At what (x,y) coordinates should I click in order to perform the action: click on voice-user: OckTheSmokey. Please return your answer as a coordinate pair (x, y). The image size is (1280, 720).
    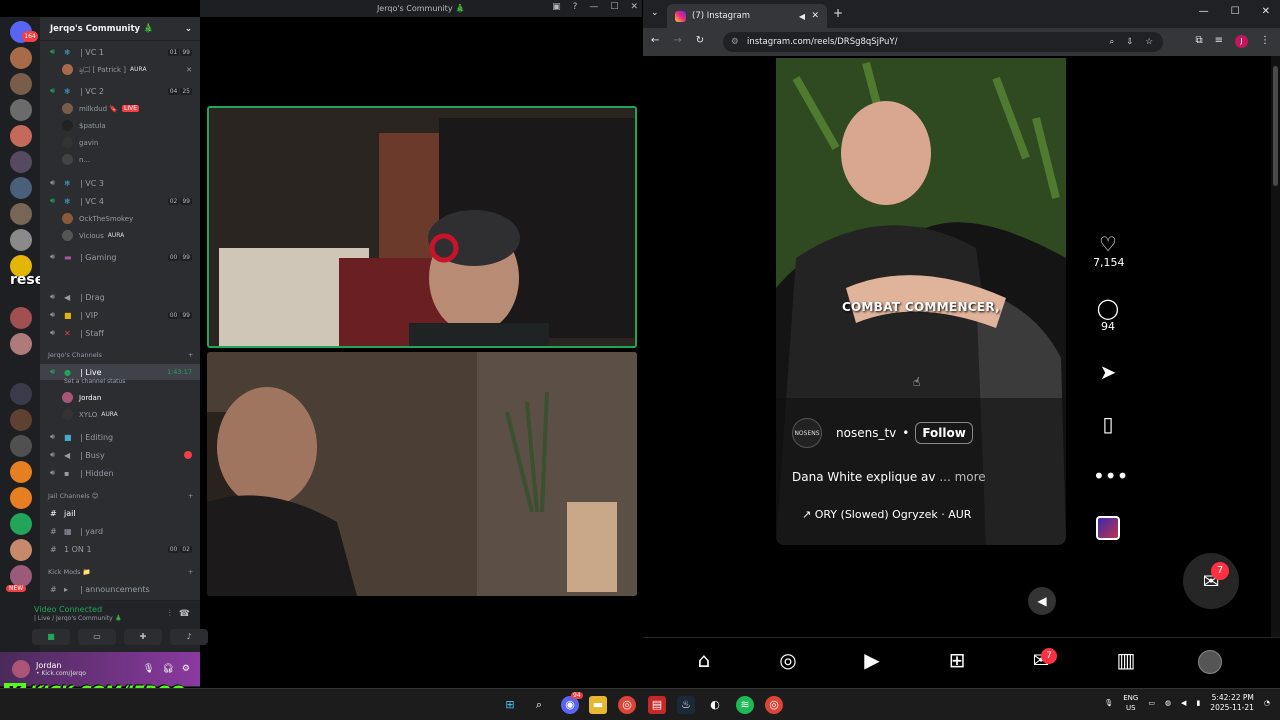
    Looking at the image, I should click on (131, 218).